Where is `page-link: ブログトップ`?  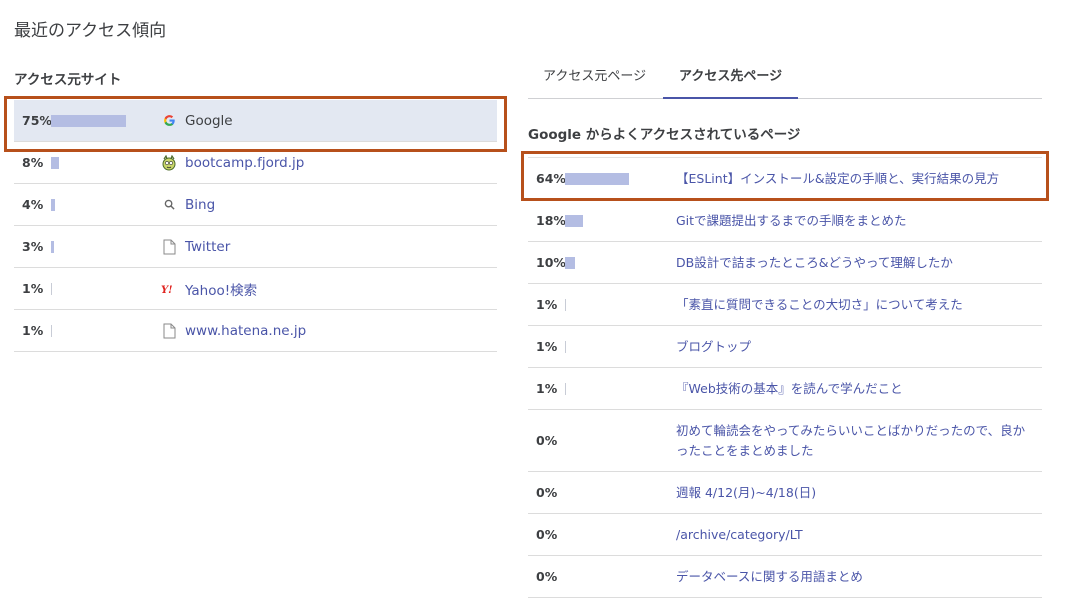
page-link: ブログトップ is located at coordinates (856, 347).